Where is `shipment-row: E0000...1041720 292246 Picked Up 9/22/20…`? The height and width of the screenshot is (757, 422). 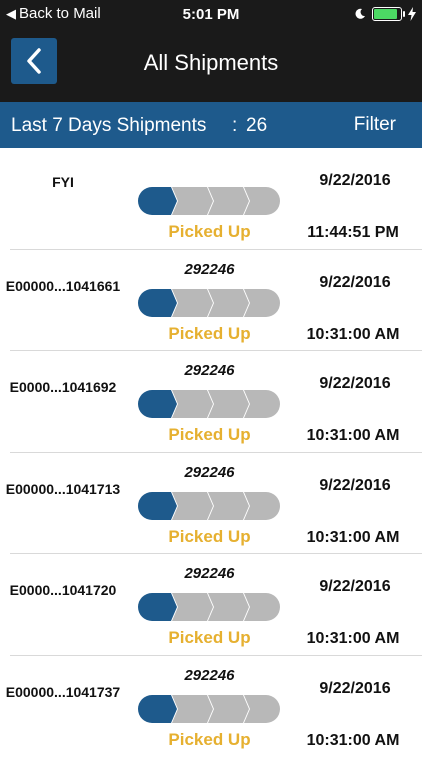
shipment-row: E0000...1041720 292246 Picked Up 9/22/20… is located at coordinates (211, 605).